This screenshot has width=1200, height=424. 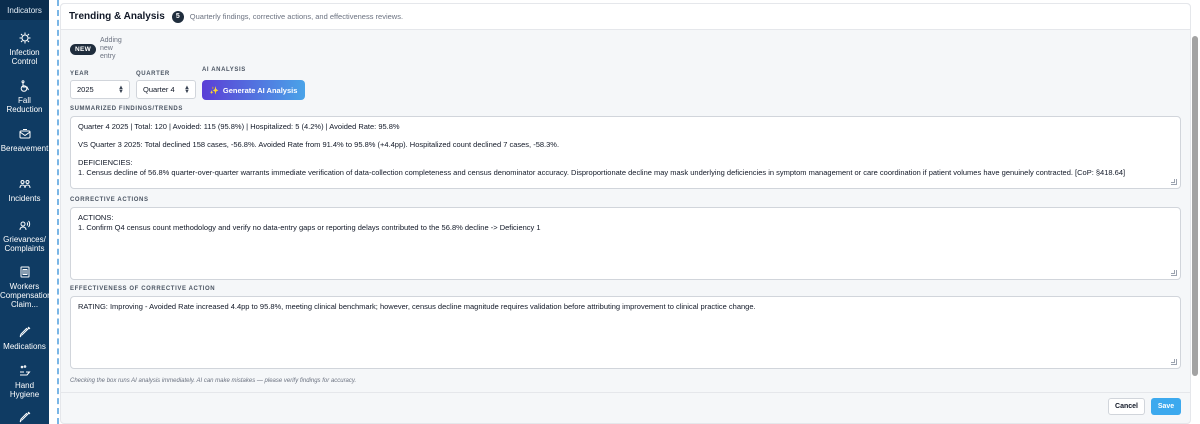 I want to click on envelope-icon, so click(x=24, y=134).